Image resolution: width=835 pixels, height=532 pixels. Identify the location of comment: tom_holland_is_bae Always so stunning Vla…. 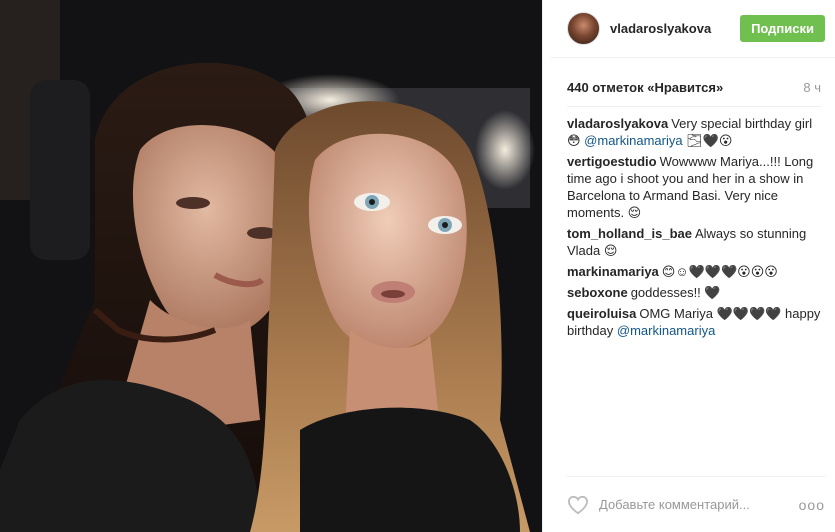
(694, 242).